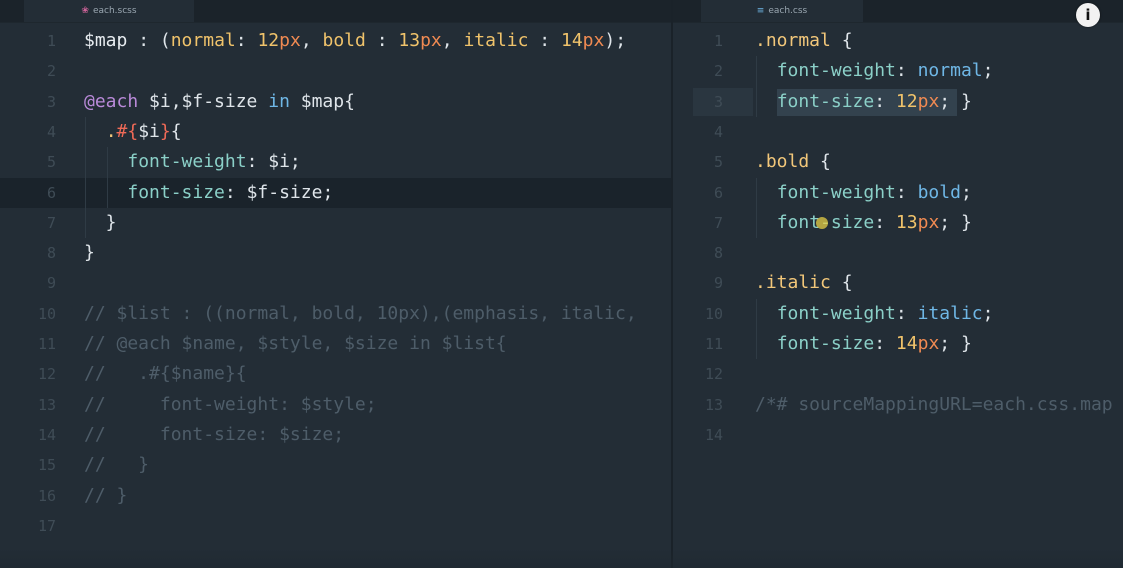 The width and height of the screenshot is (1123, 568). Describe the element at coordinates (295, 343) in the screenshot. I see `code-token: // @each $name, $style, $size in $list{` at that location.